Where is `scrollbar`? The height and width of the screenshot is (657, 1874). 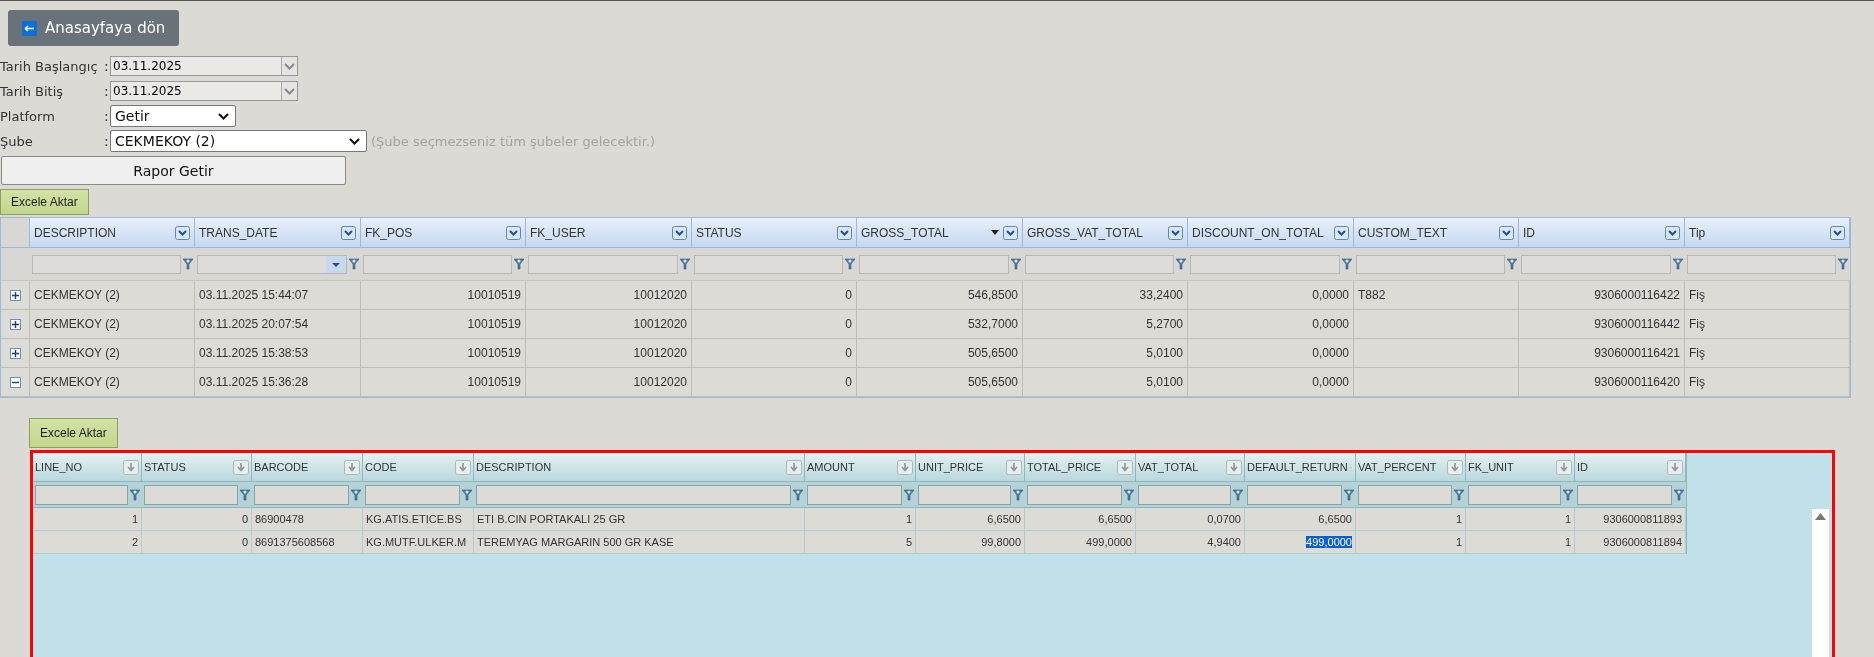
scrollbar is located at coordinates (1820, 583).